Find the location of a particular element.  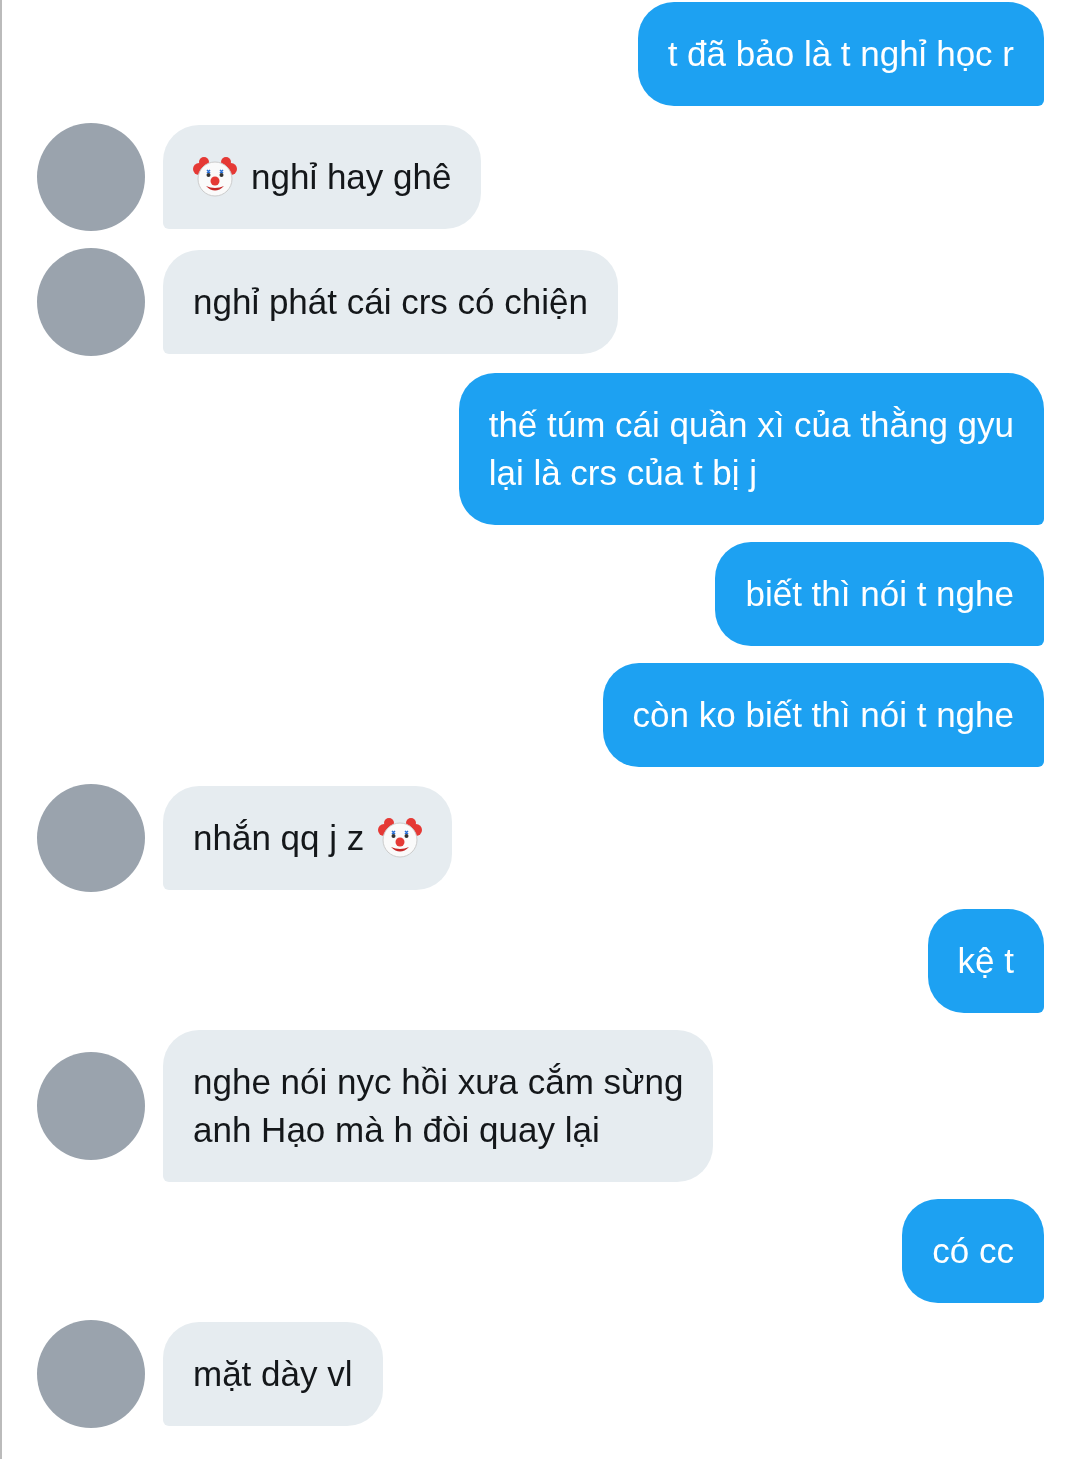

message-text: kệ t is located at coordinates (985, 961).